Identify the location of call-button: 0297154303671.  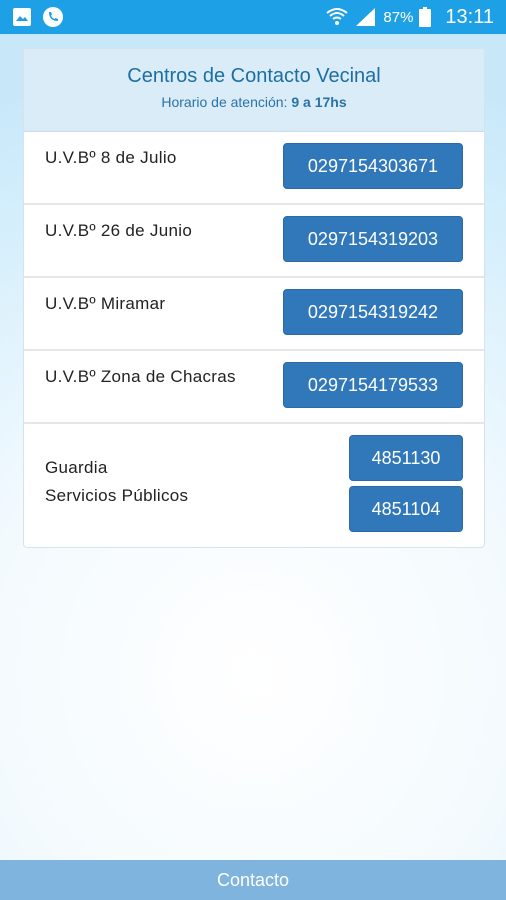
(373, 166).